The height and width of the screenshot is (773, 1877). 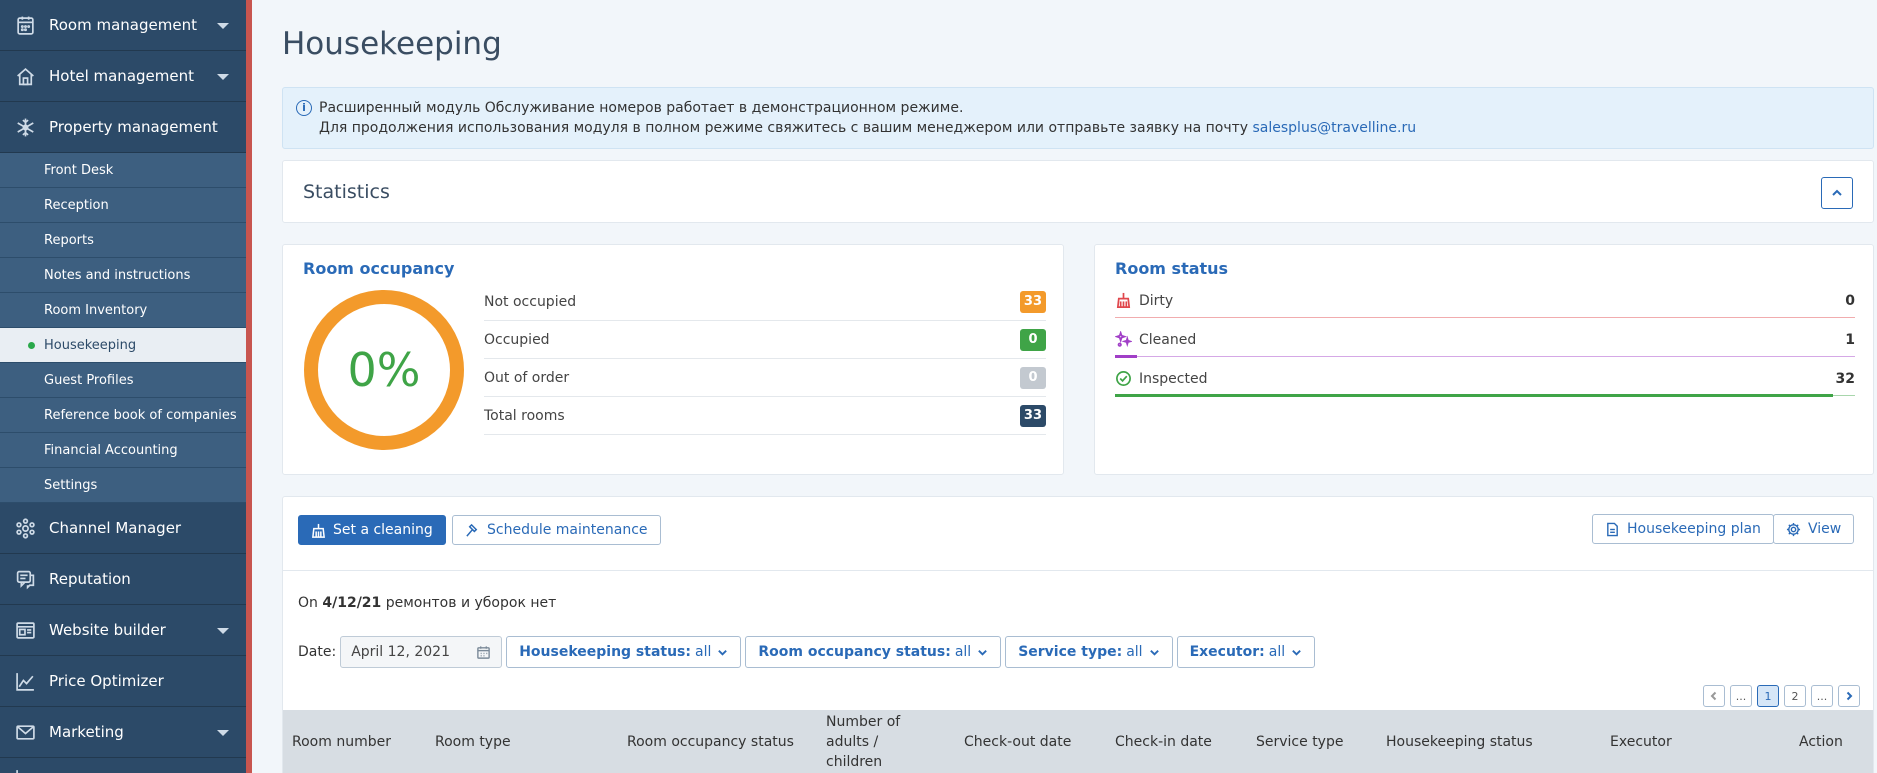 What do you see at coordinates (1172, 268) in the screenshot?
I see `room-status-title: Room status` at bounding box center [1172, 268].